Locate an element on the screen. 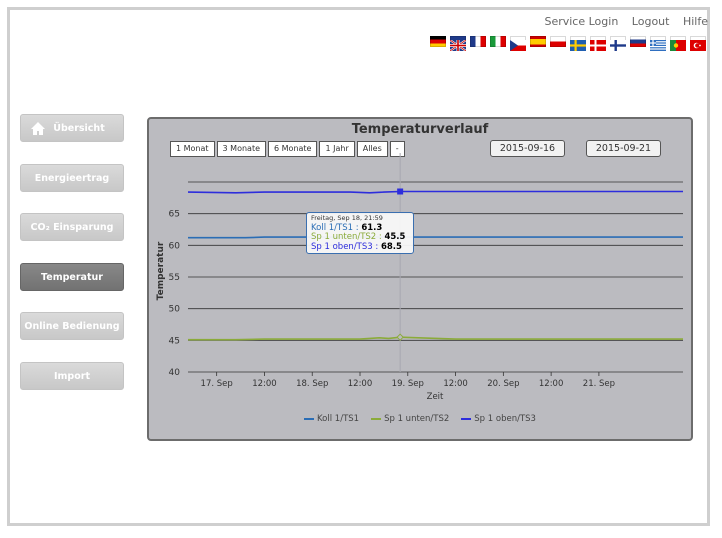 This screenshot has width=722, height=538. tooltip-row-sp-oben: Sp 1 oben/TS3 : 68.5 is located at coordinates (360, 247).